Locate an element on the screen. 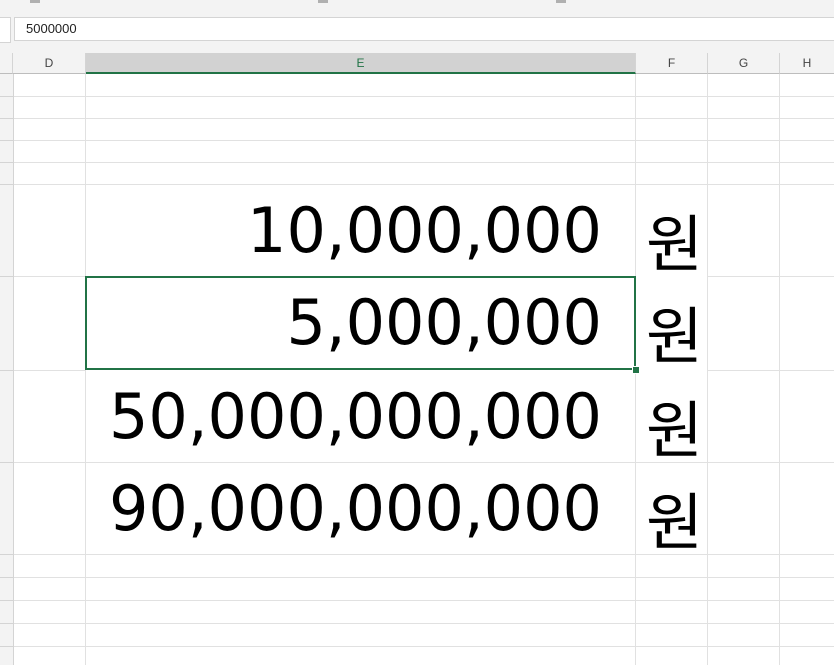 Image resolution: width=834 pixels, height=665 pixels. column-header-h: H is located at coordinates (807, 63).